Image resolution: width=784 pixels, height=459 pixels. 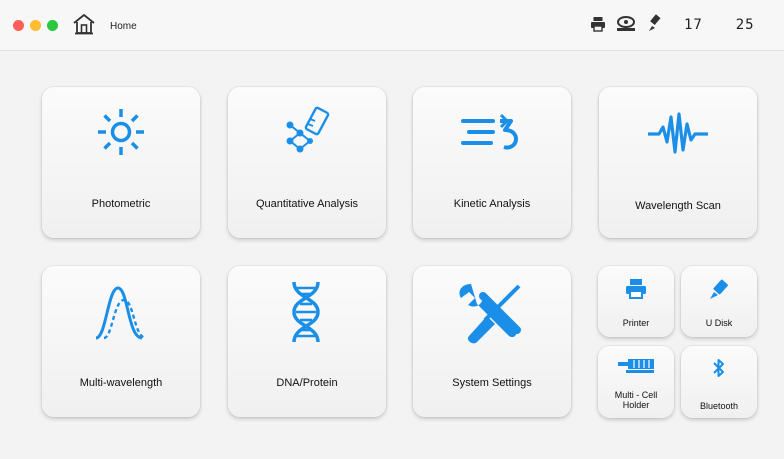 What do you see at coordinates (492, 162) in the screenshot?
I see `kinetic-analysis-tile: Kinetic Analysis` at bounding box center [492, 162].